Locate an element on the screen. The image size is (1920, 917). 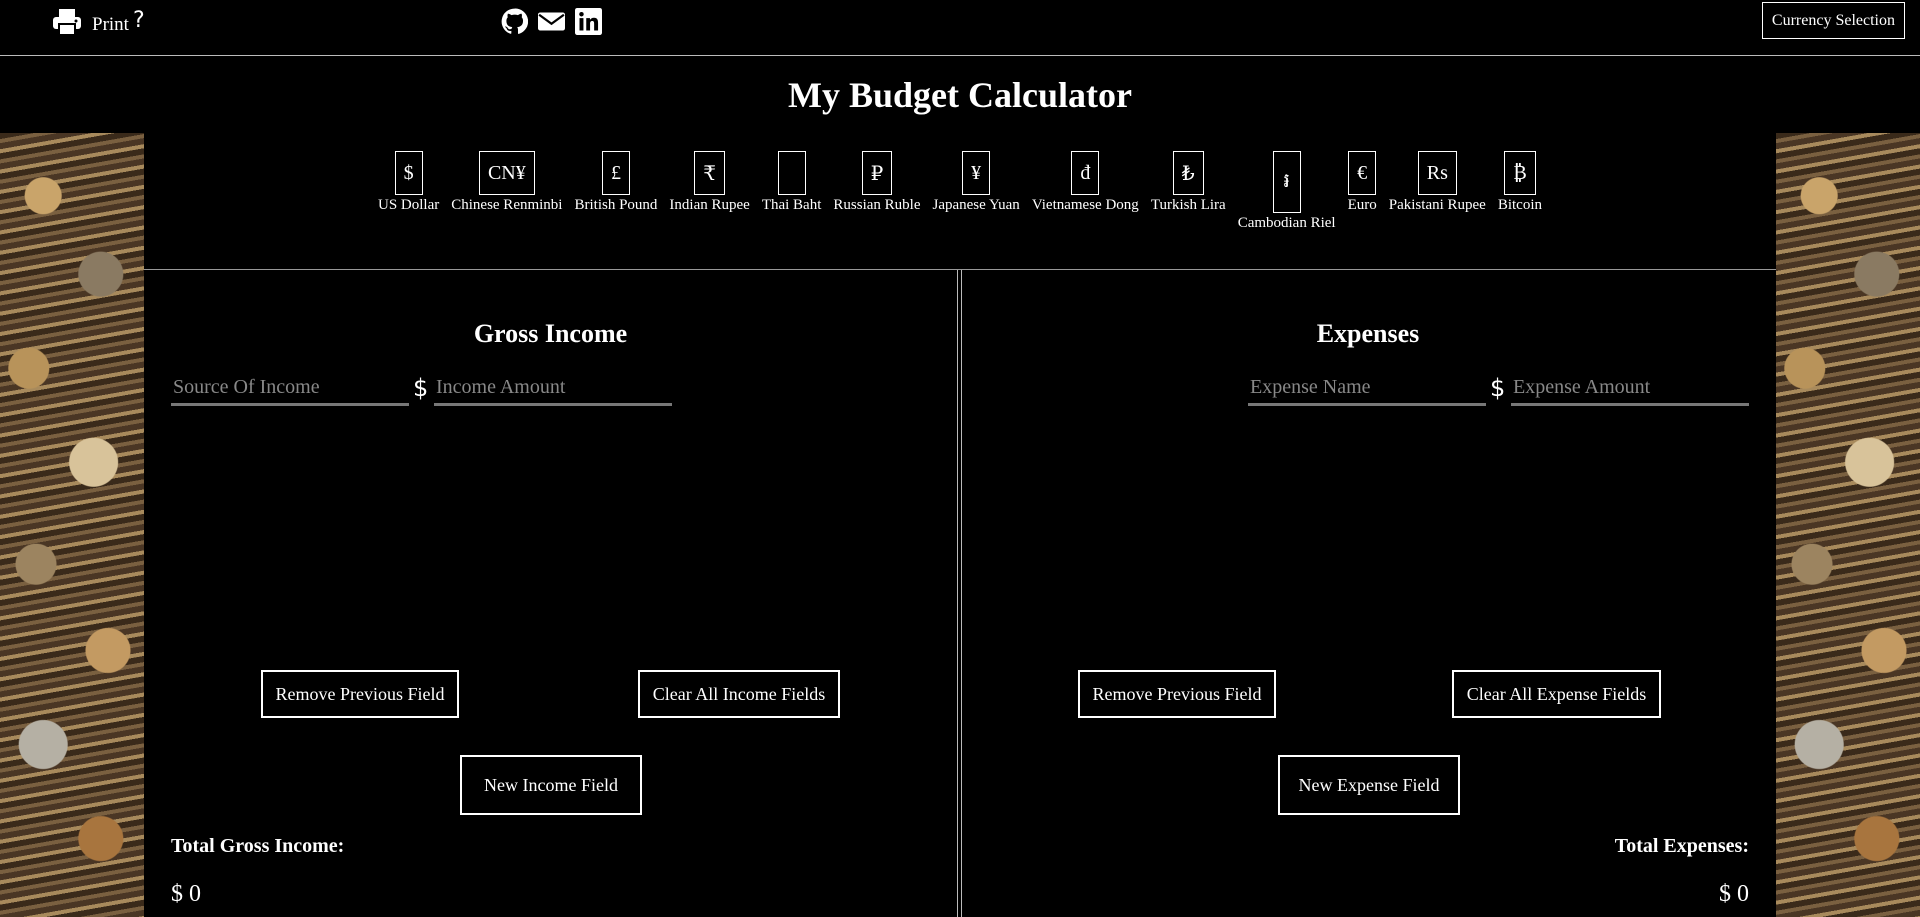
currency-name: Vietnamese Dong is located at coordinates (1085, 205).